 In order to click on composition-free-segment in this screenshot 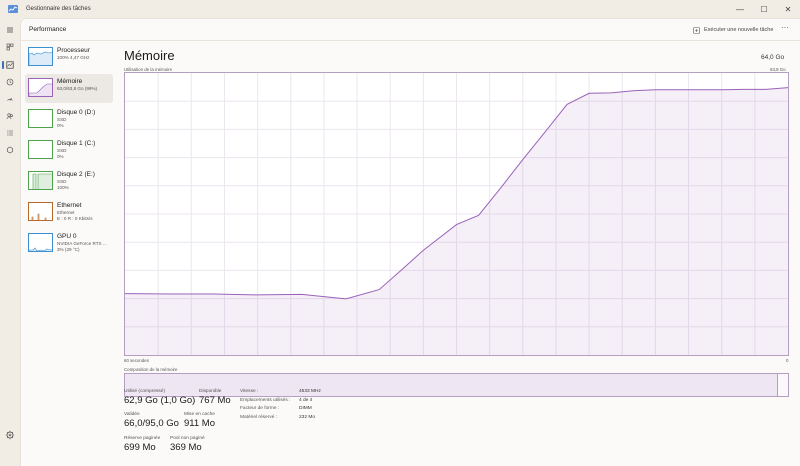, I will do `click(783, 385)`.